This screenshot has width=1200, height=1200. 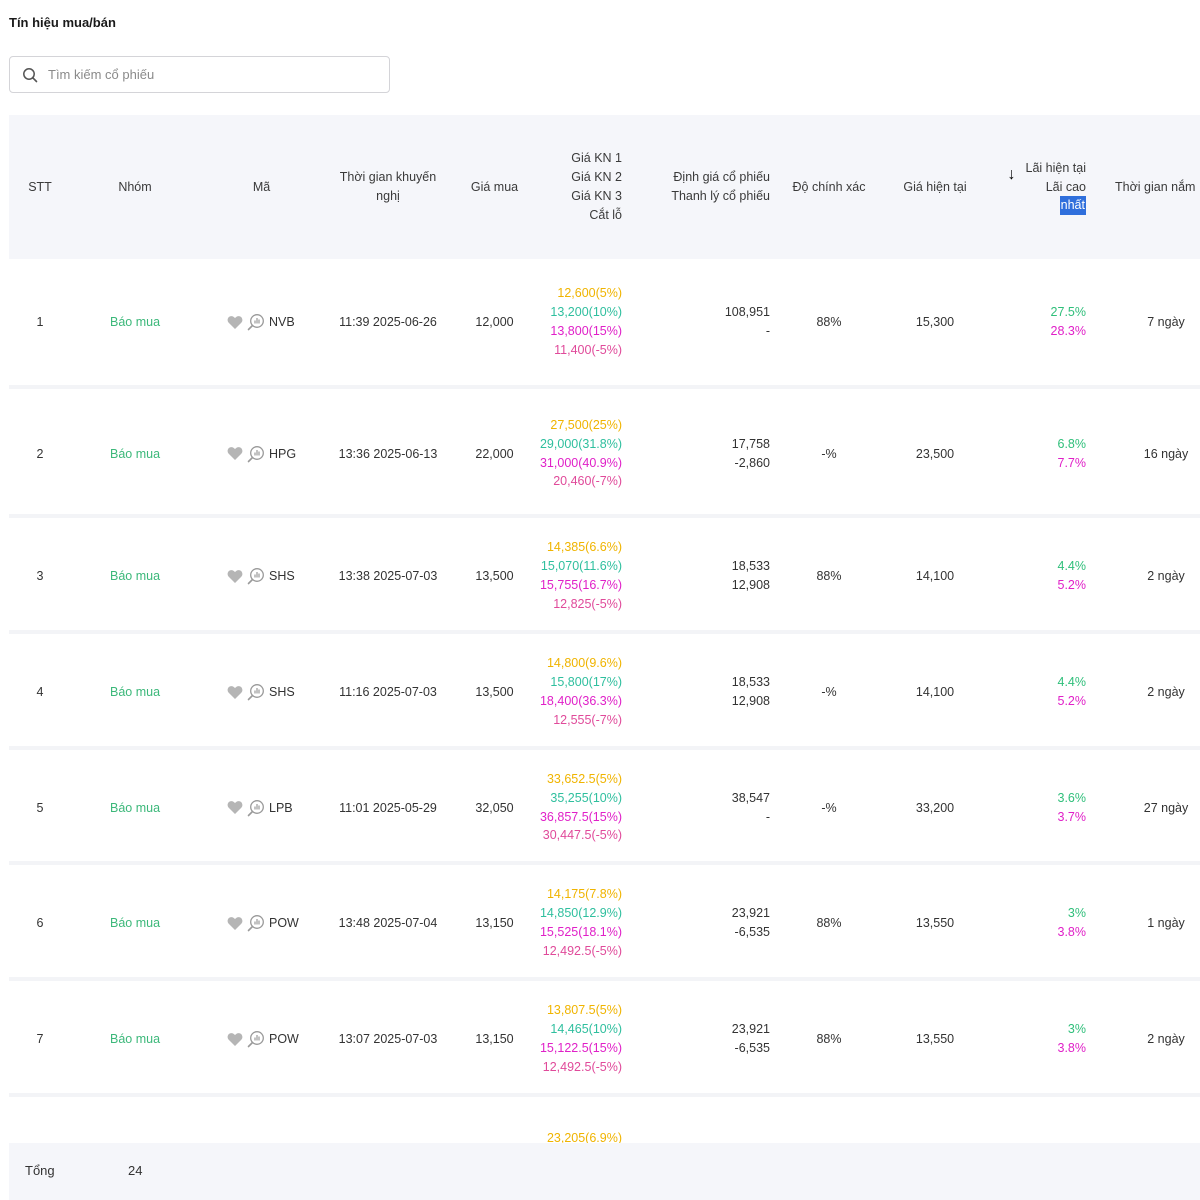 What do you see at coordinates (604, 1171) in the screenshot?
I see `table-footer: Tổng 24` at bounding box center [604, 1171].